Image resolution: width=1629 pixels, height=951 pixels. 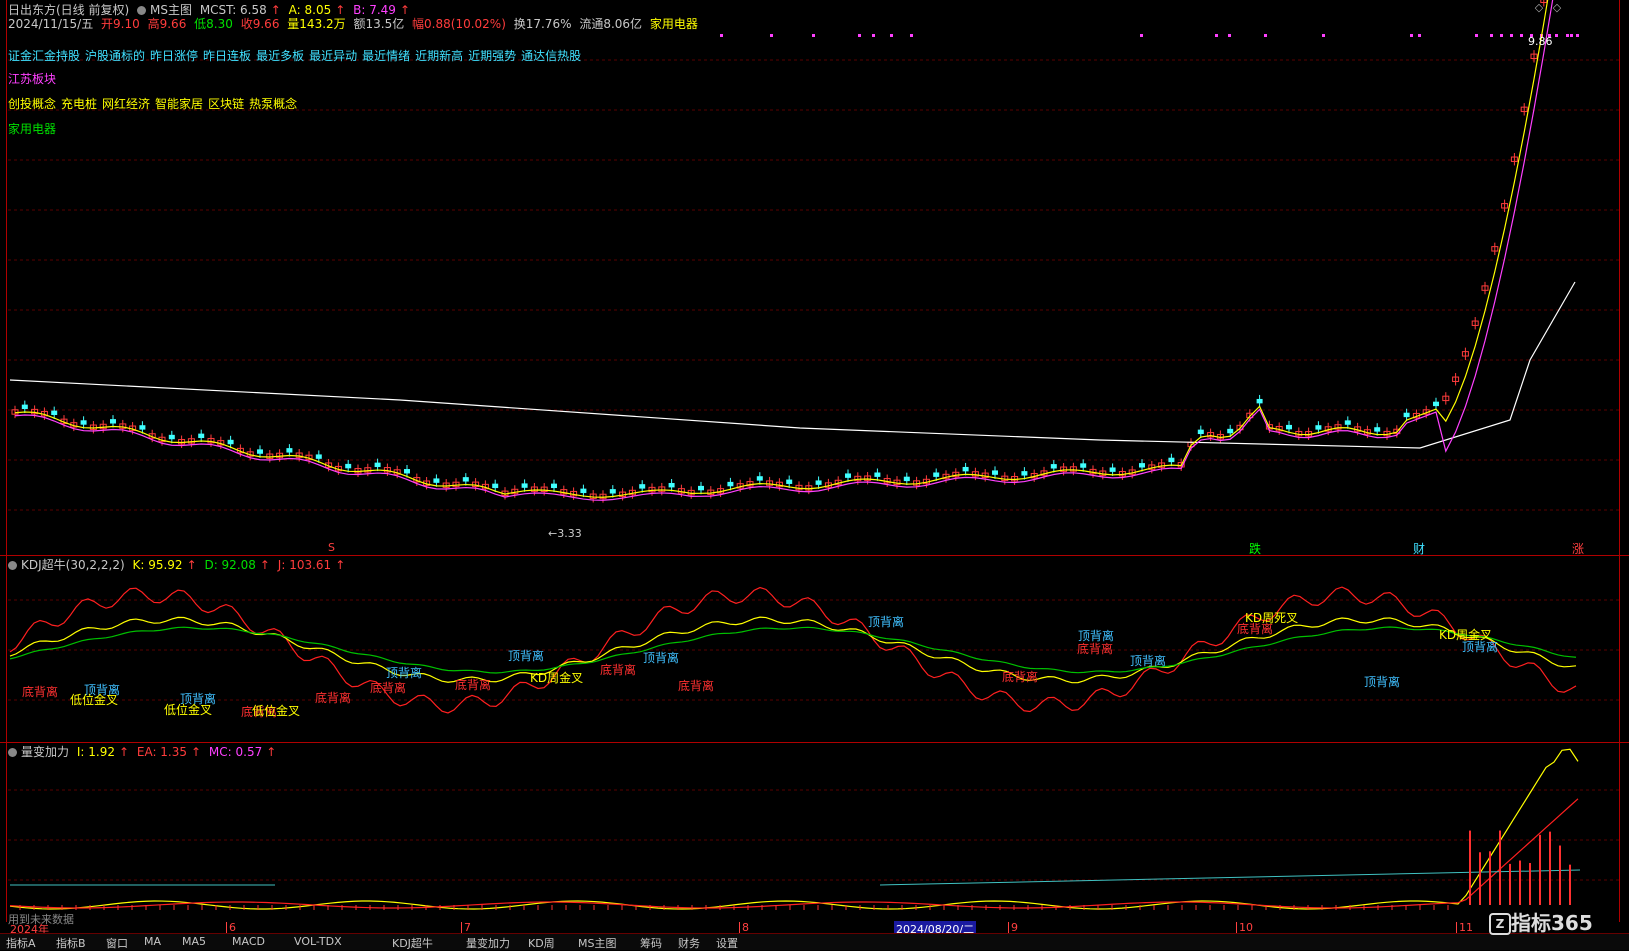 What do you see at coordinates (44, 56) in the screenshot?
I see `concept-tag: 证金汇金持股` at bounding box center [44, 56].